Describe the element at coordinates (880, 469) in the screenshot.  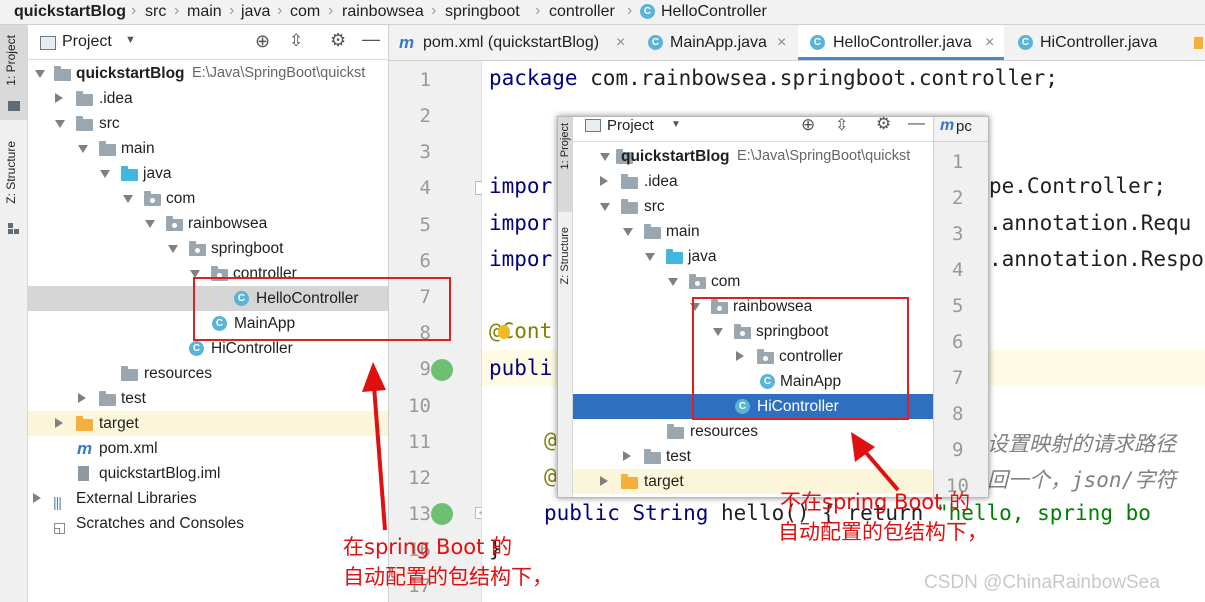
I see `arrow-right` at that location.